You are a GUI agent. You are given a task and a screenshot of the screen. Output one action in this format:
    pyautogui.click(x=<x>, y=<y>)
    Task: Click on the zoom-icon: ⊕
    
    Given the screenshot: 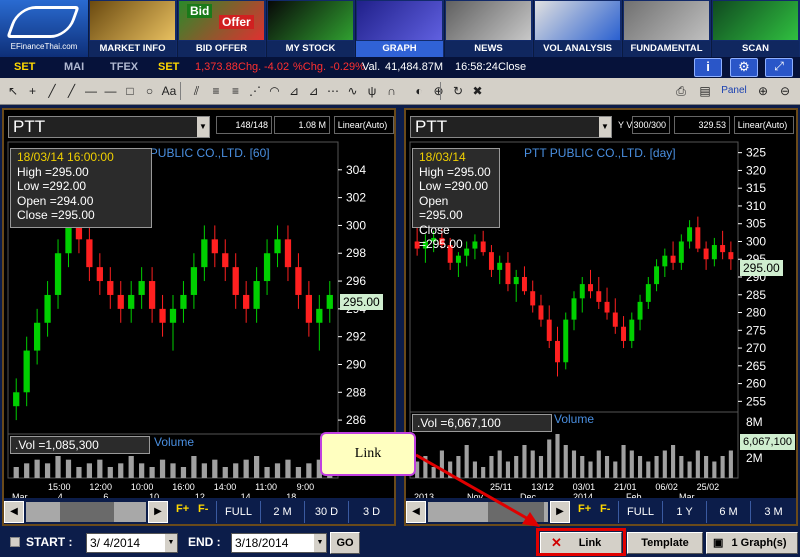 What is the action you would take?
    pyautogui.click(x=439, y=91)
    